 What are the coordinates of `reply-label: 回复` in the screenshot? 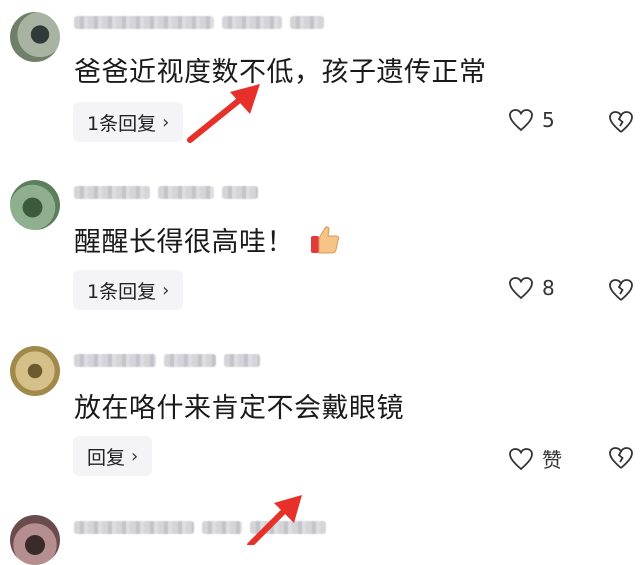 It's located at (106, 457).